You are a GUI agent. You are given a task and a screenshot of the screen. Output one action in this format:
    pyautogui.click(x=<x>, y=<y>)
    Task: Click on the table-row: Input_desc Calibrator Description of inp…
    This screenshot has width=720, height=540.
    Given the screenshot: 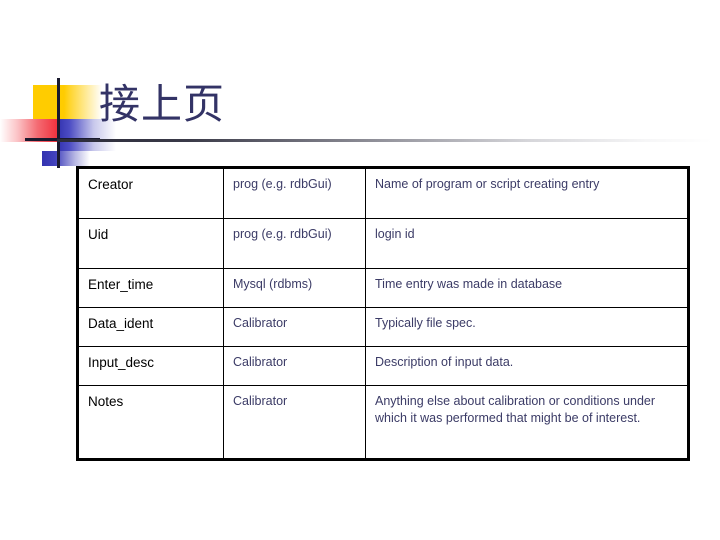 What is the action you would take?
    pyautogui.click(x=383, y=366)
    